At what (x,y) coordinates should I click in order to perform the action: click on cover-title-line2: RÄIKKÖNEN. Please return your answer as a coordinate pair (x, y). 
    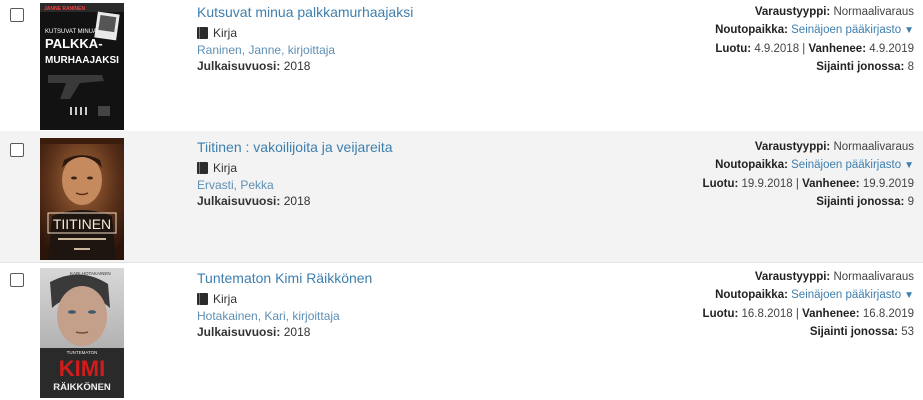
    Looking at the image, I should click on (82, 387).